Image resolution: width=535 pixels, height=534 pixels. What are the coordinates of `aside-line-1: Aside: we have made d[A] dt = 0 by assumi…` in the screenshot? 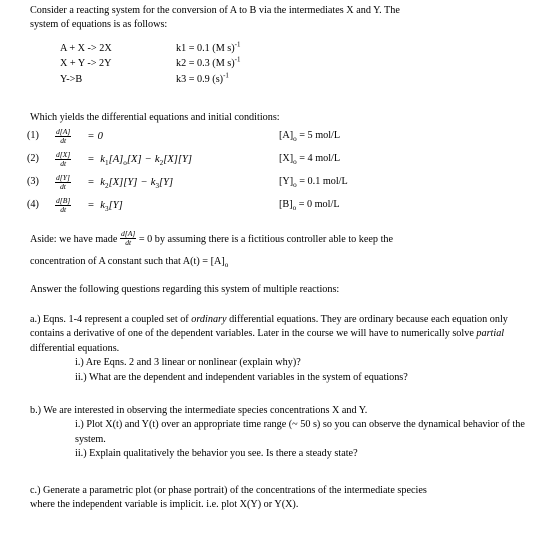 It's located at (278, 239).